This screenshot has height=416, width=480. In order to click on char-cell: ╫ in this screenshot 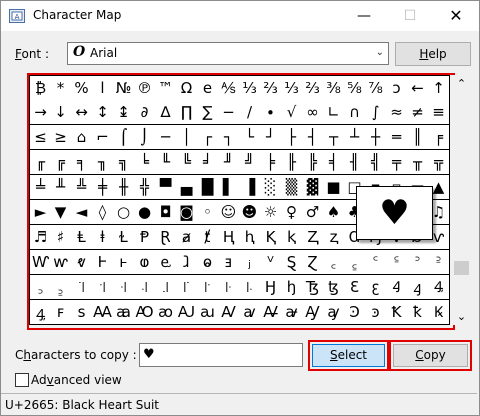, I will do `click(124, 187)`.